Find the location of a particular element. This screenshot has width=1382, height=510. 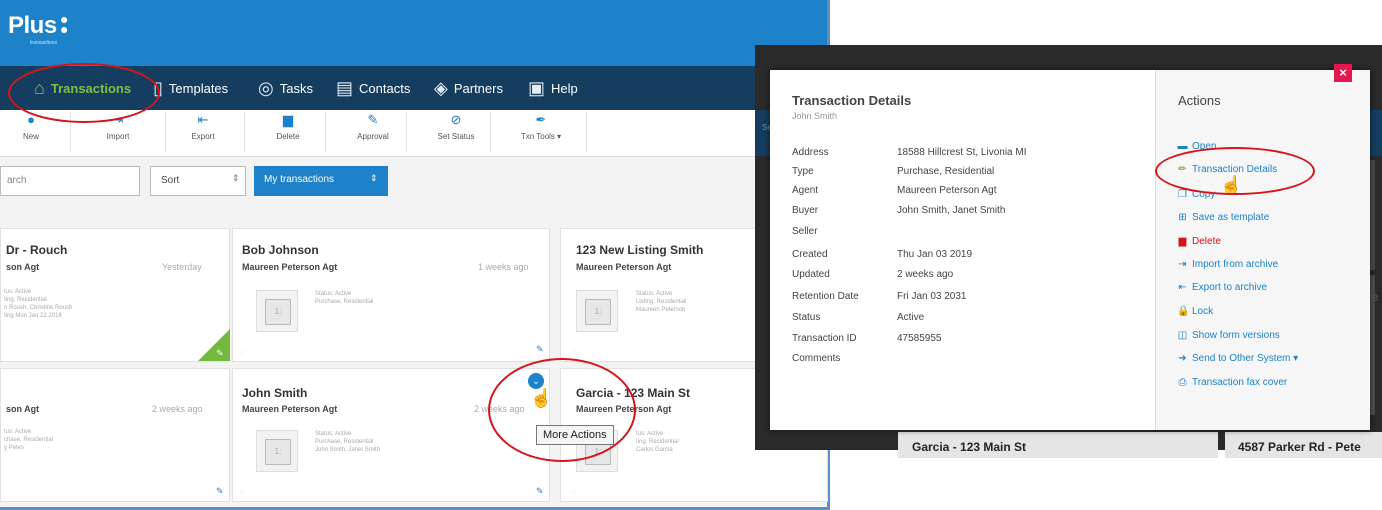

card-agent: son Agt is located at coordinates (23, 267).